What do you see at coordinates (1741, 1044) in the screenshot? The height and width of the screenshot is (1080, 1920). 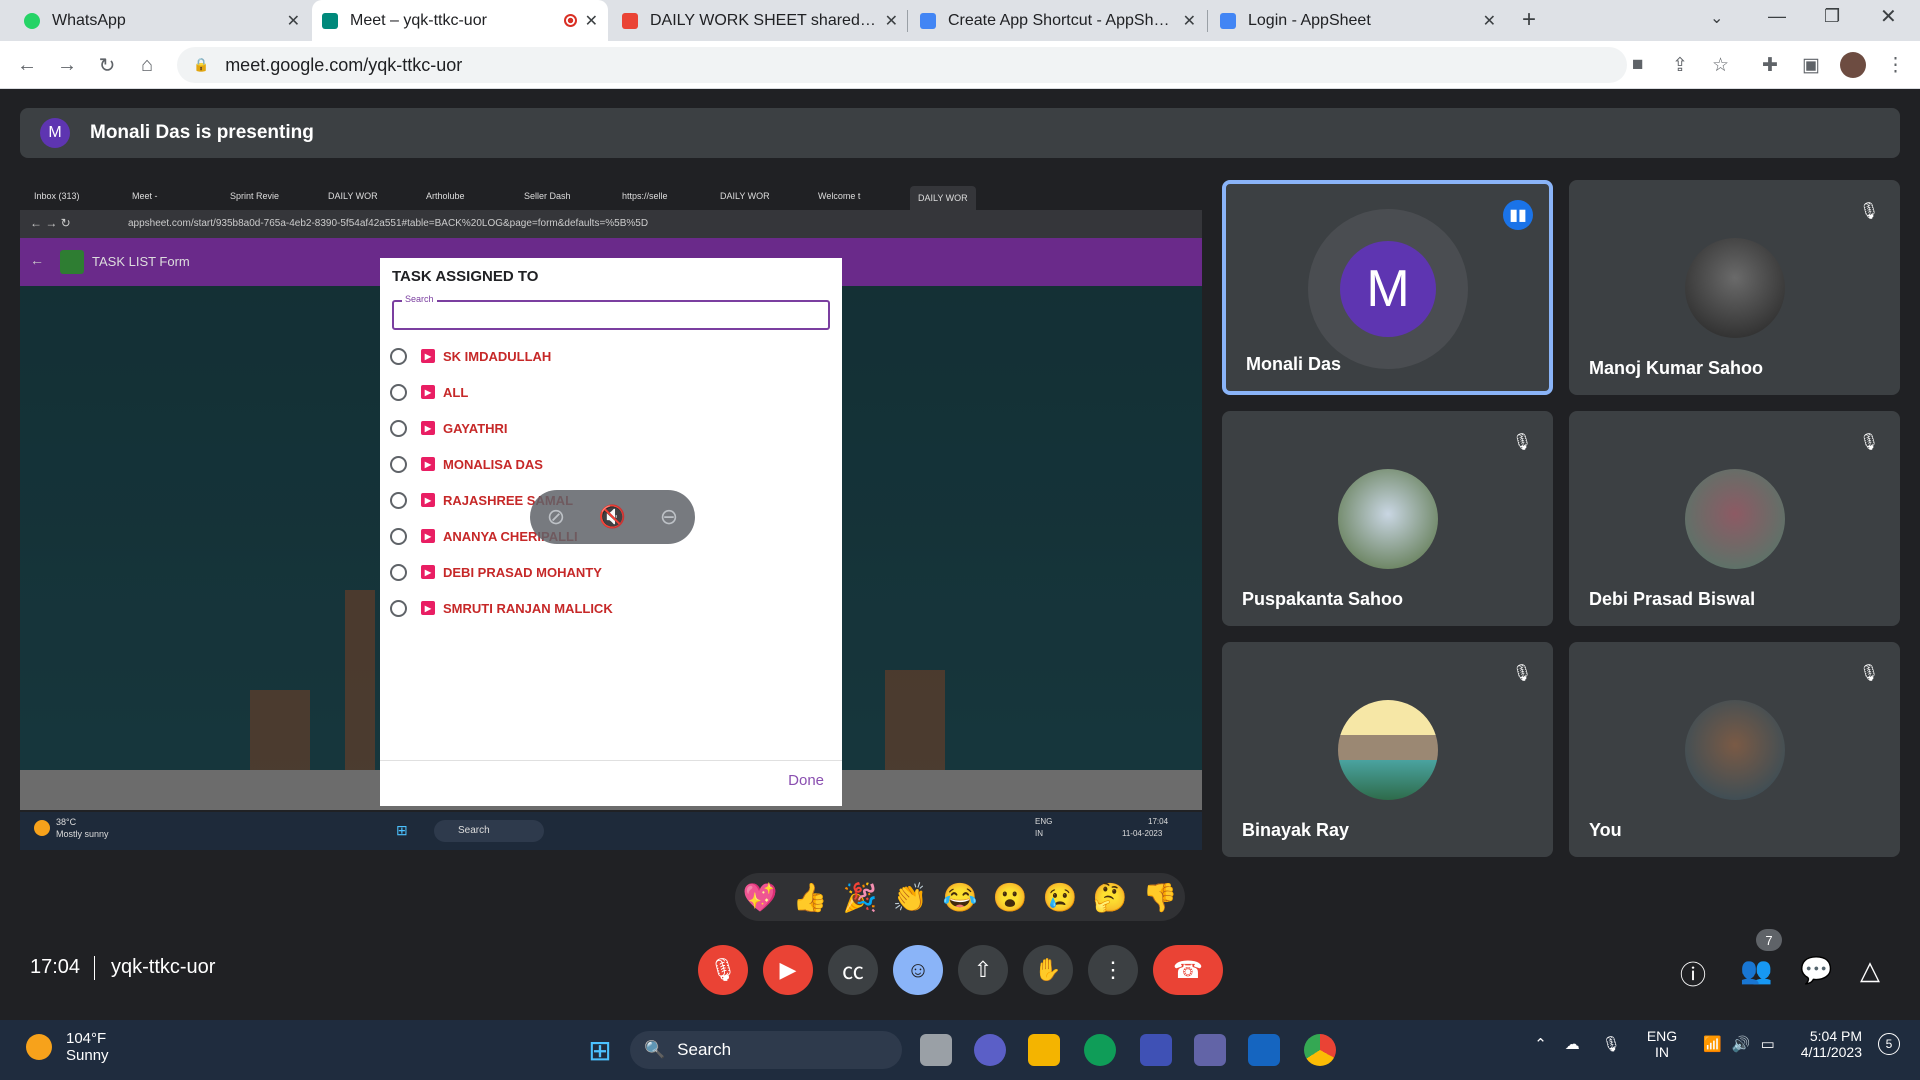 I see `volume-icon: 🔊` at bounding box center [1741, 1044].